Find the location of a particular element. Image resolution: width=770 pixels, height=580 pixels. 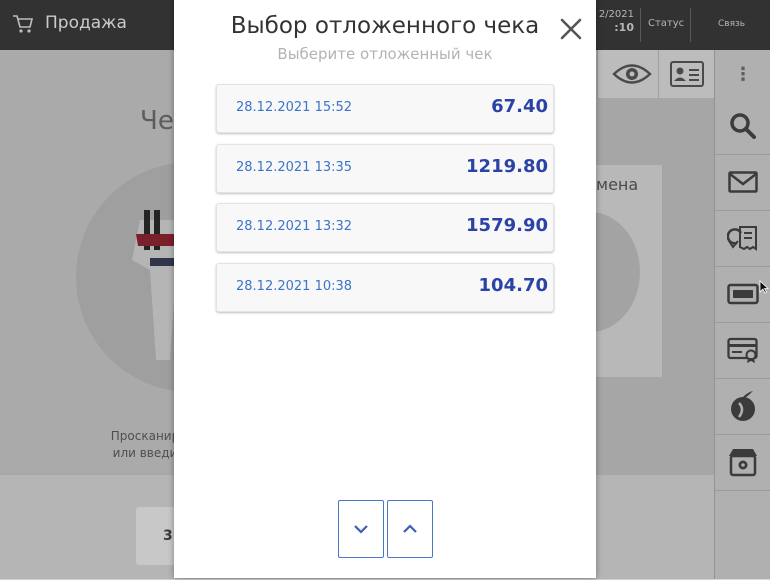

receipt-amount: 1579.90 is located at coordinates (507, 225).